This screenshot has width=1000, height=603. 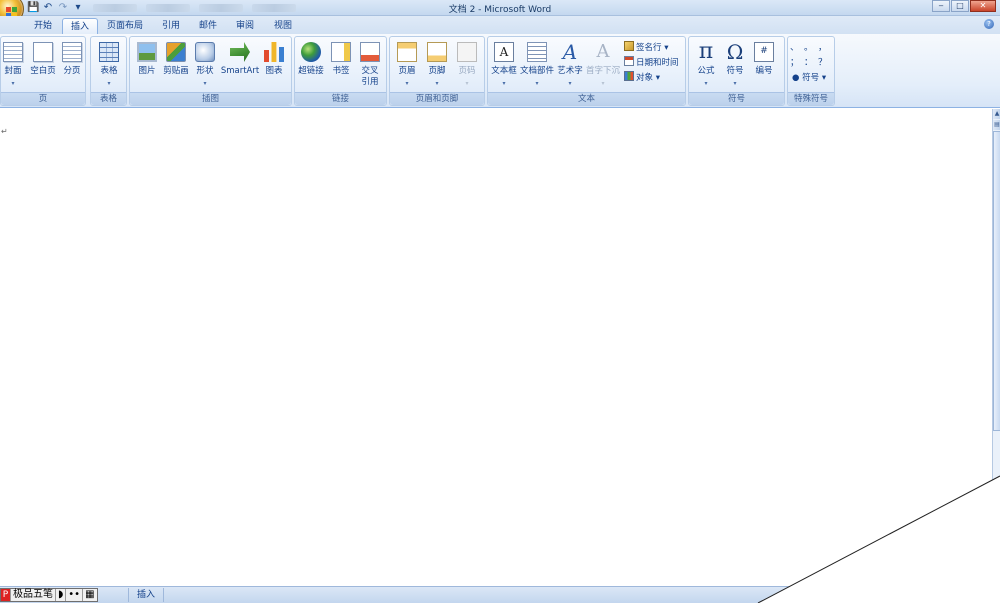 I want to click on group-special-symbols: 、 。 ， ； ： ？ ● 符号 ▾ 特殊符号, so click(x=811, y=71).